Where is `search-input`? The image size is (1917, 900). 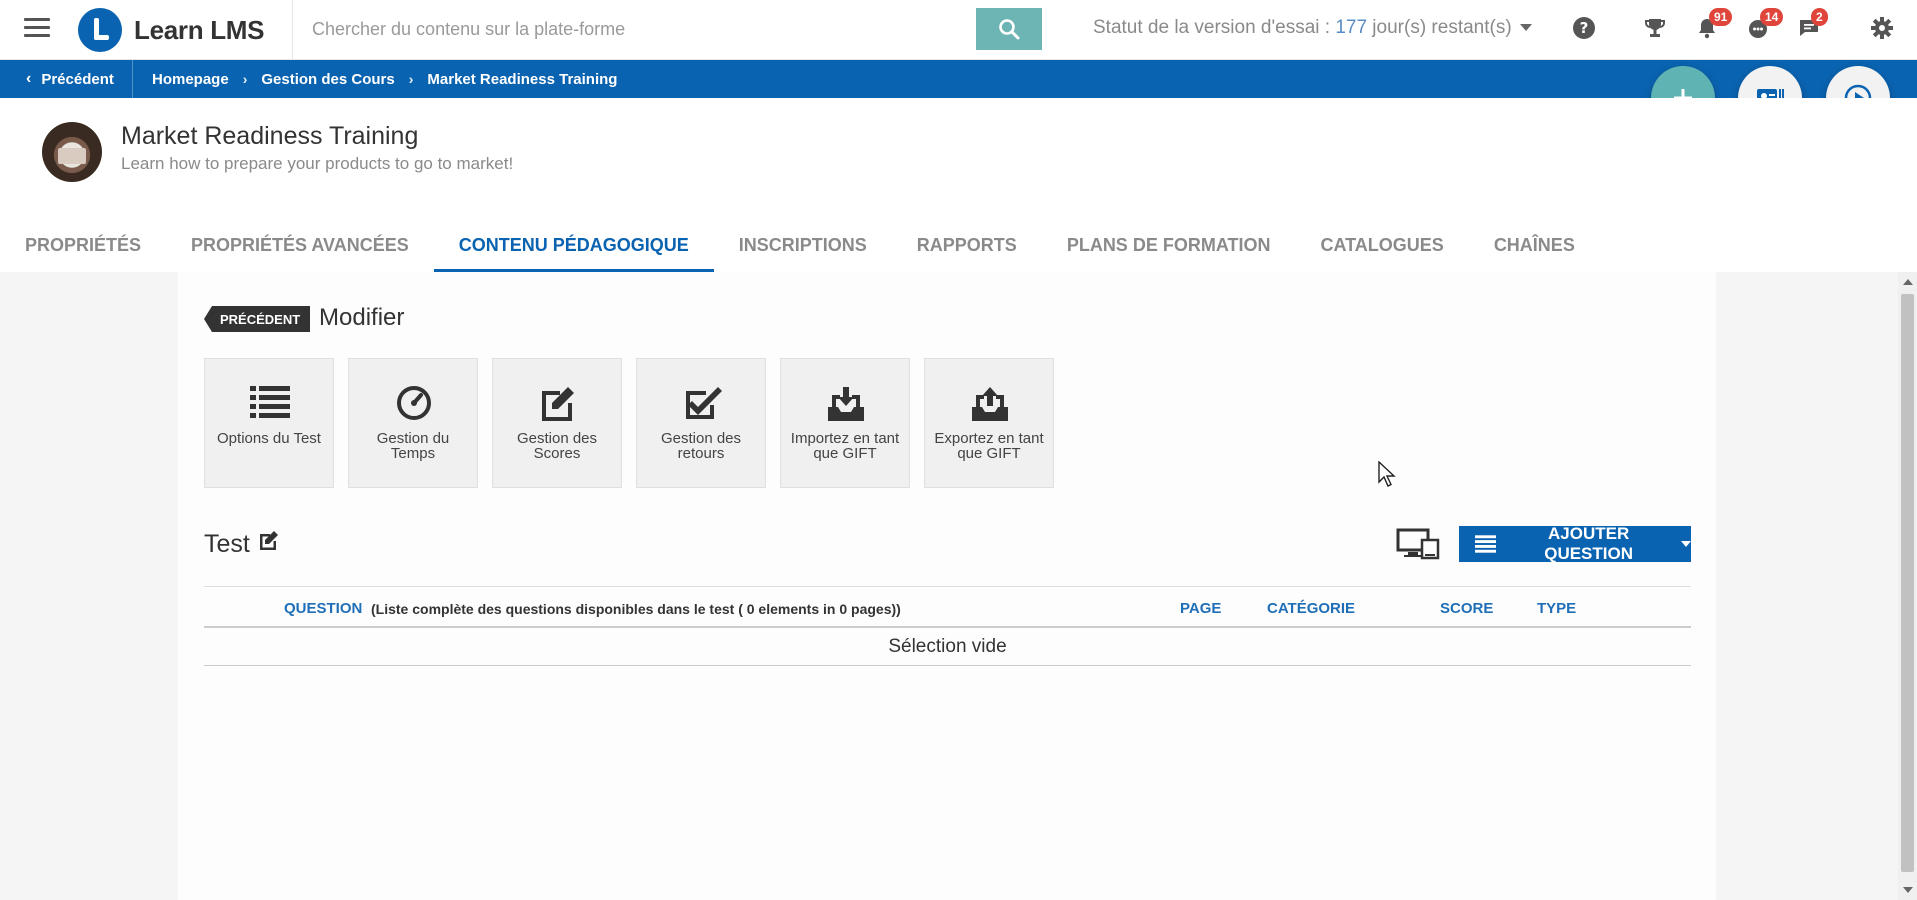
search-input is located at coordinates (636, 29).